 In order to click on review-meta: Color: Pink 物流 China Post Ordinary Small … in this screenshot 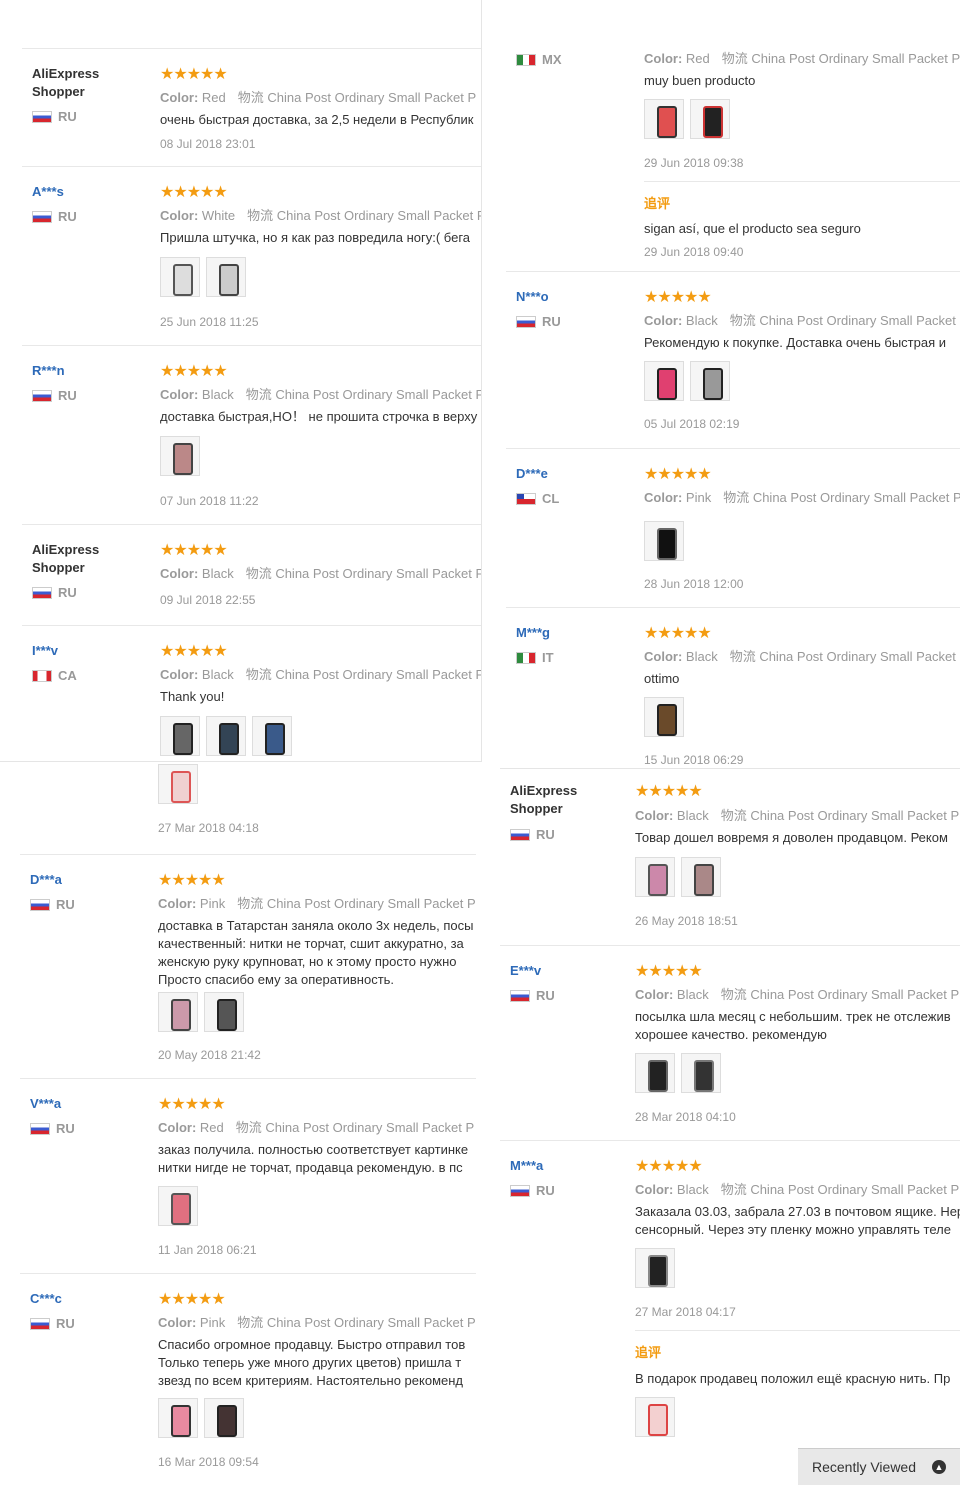, I will do `click(802, 497)`.